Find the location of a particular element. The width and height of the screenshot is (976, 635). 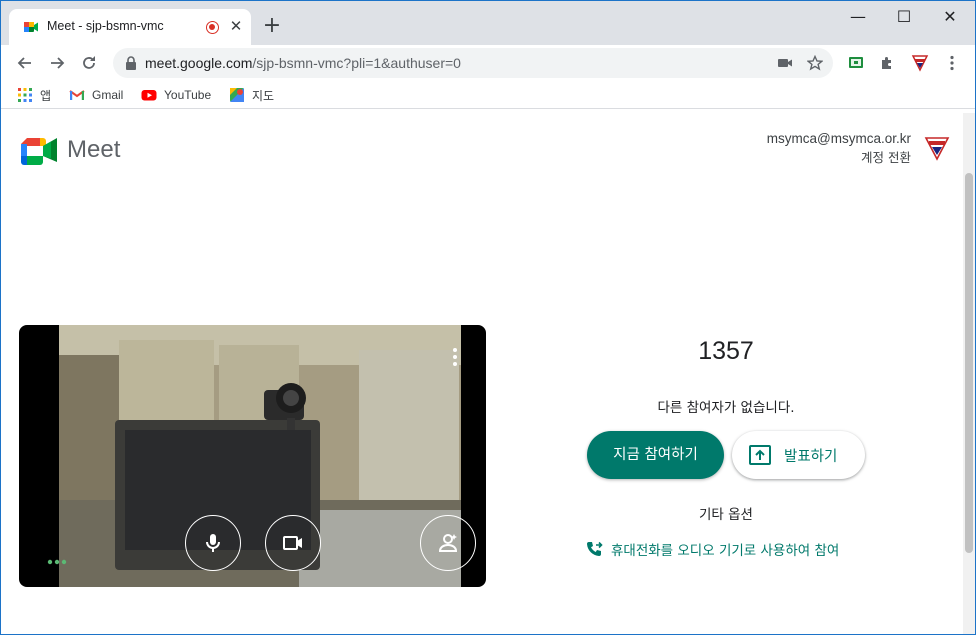

bookmark-maps: 지도 is located at coordinates (251, 95).